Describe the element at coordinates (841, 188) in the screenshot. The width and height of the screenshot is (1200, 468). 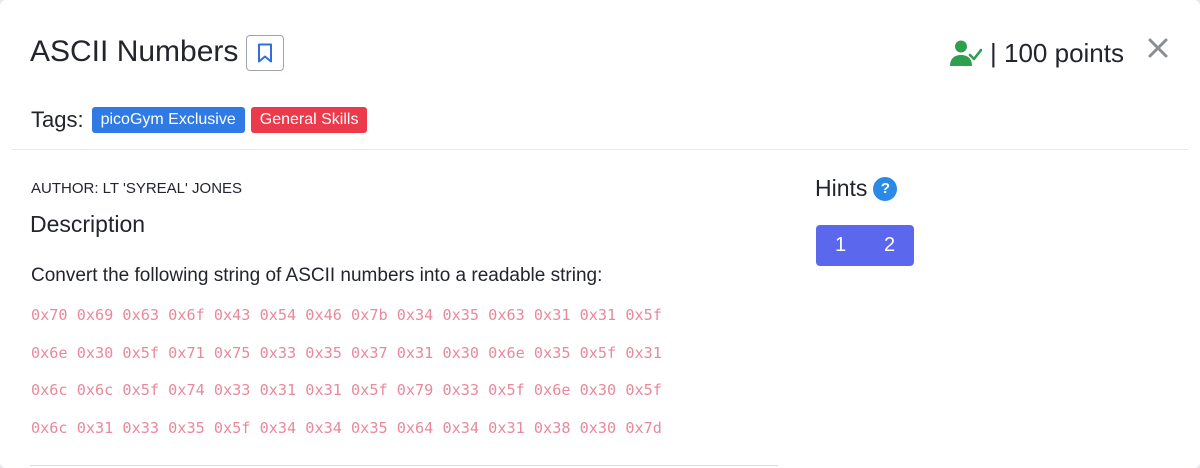
I see `hints-heading: Hints` at that location.